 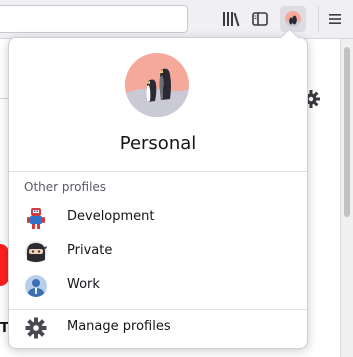 I want to click on hamburger-menu-icon, so click(x=335, y=19).